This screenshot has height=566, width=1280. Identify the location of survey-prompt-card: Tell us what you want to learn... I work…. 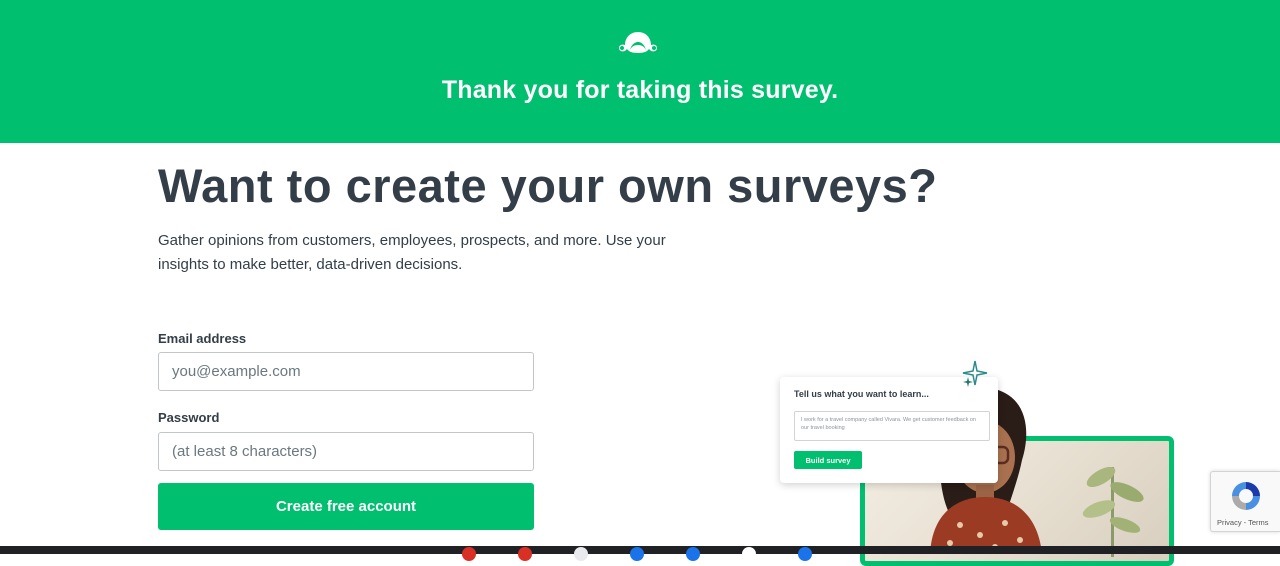
(889, 430).